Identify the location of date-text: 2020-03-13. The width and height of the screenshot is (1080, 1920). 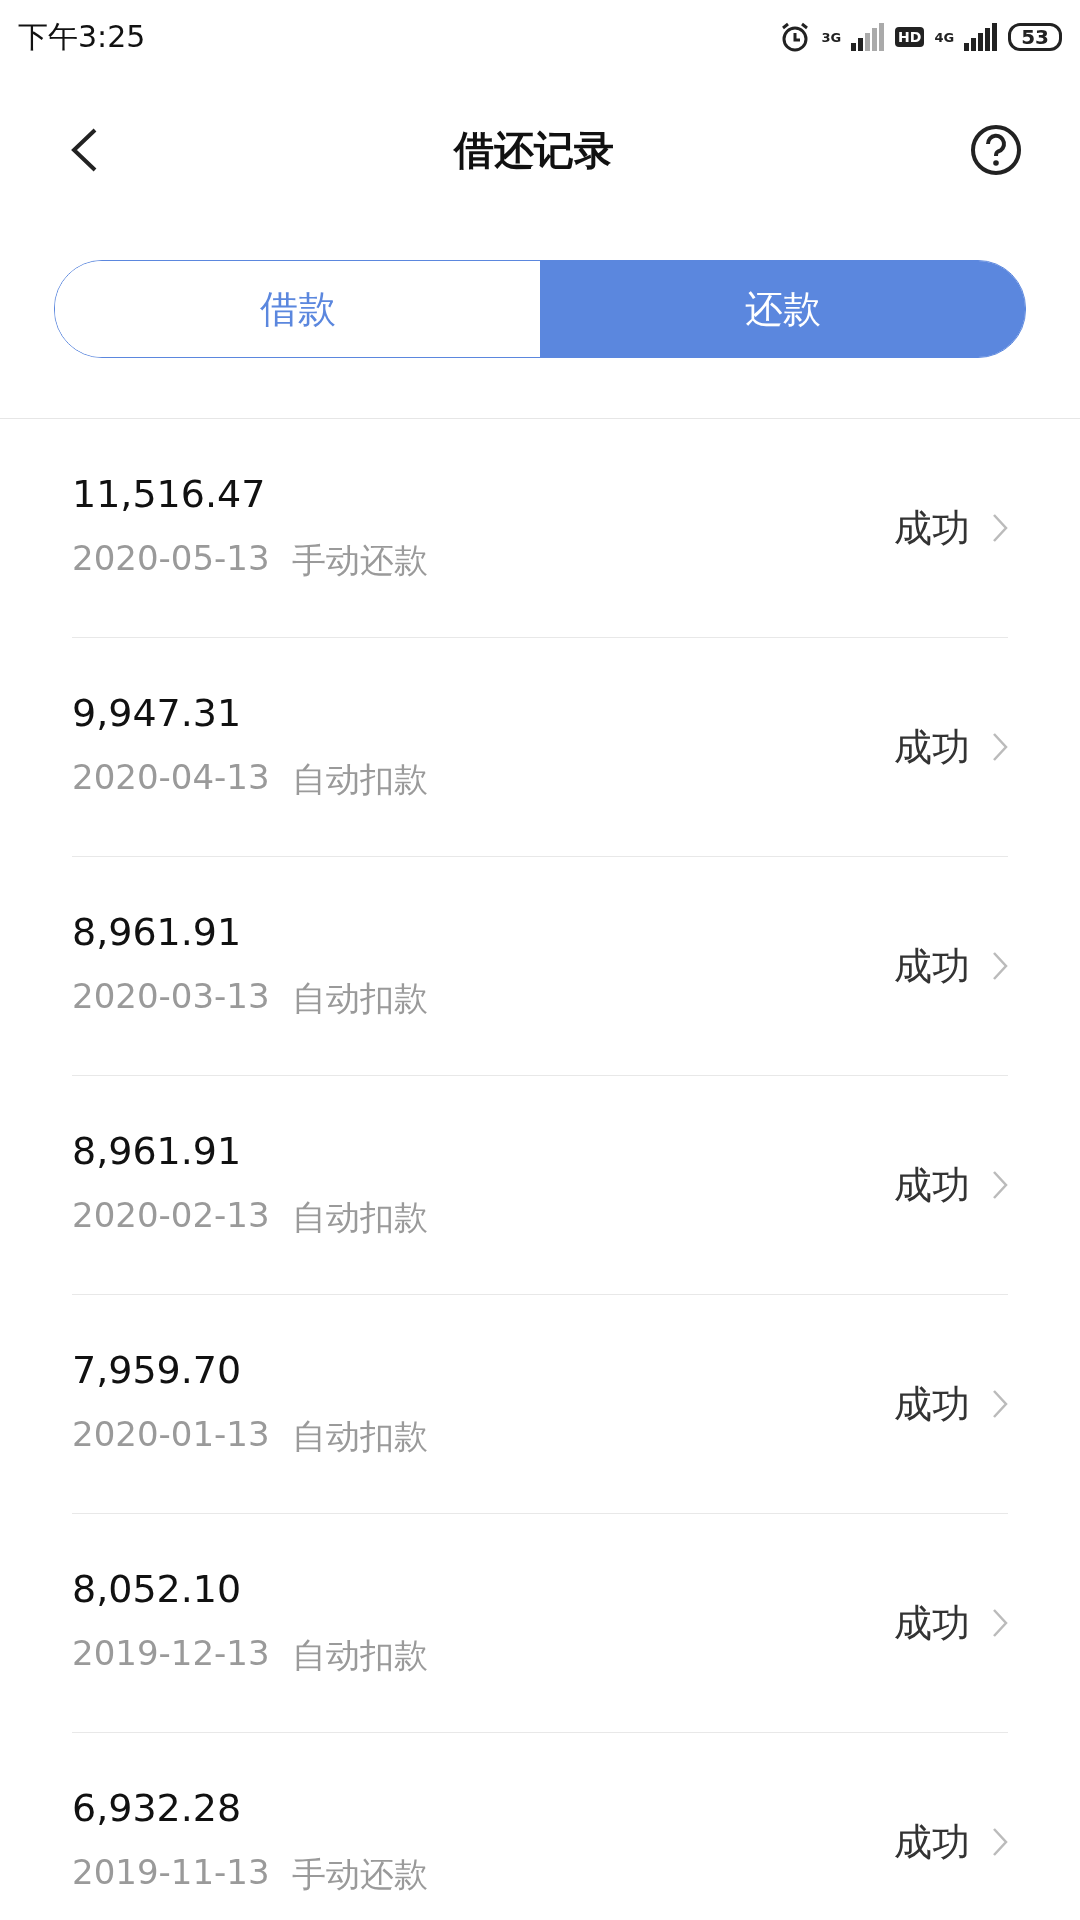
(171, 997).